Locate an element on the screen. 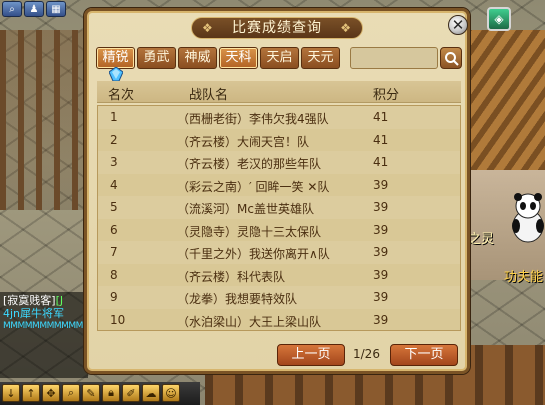 The image size is (545, 405). gem-icon is located at coordinates (116, 74).